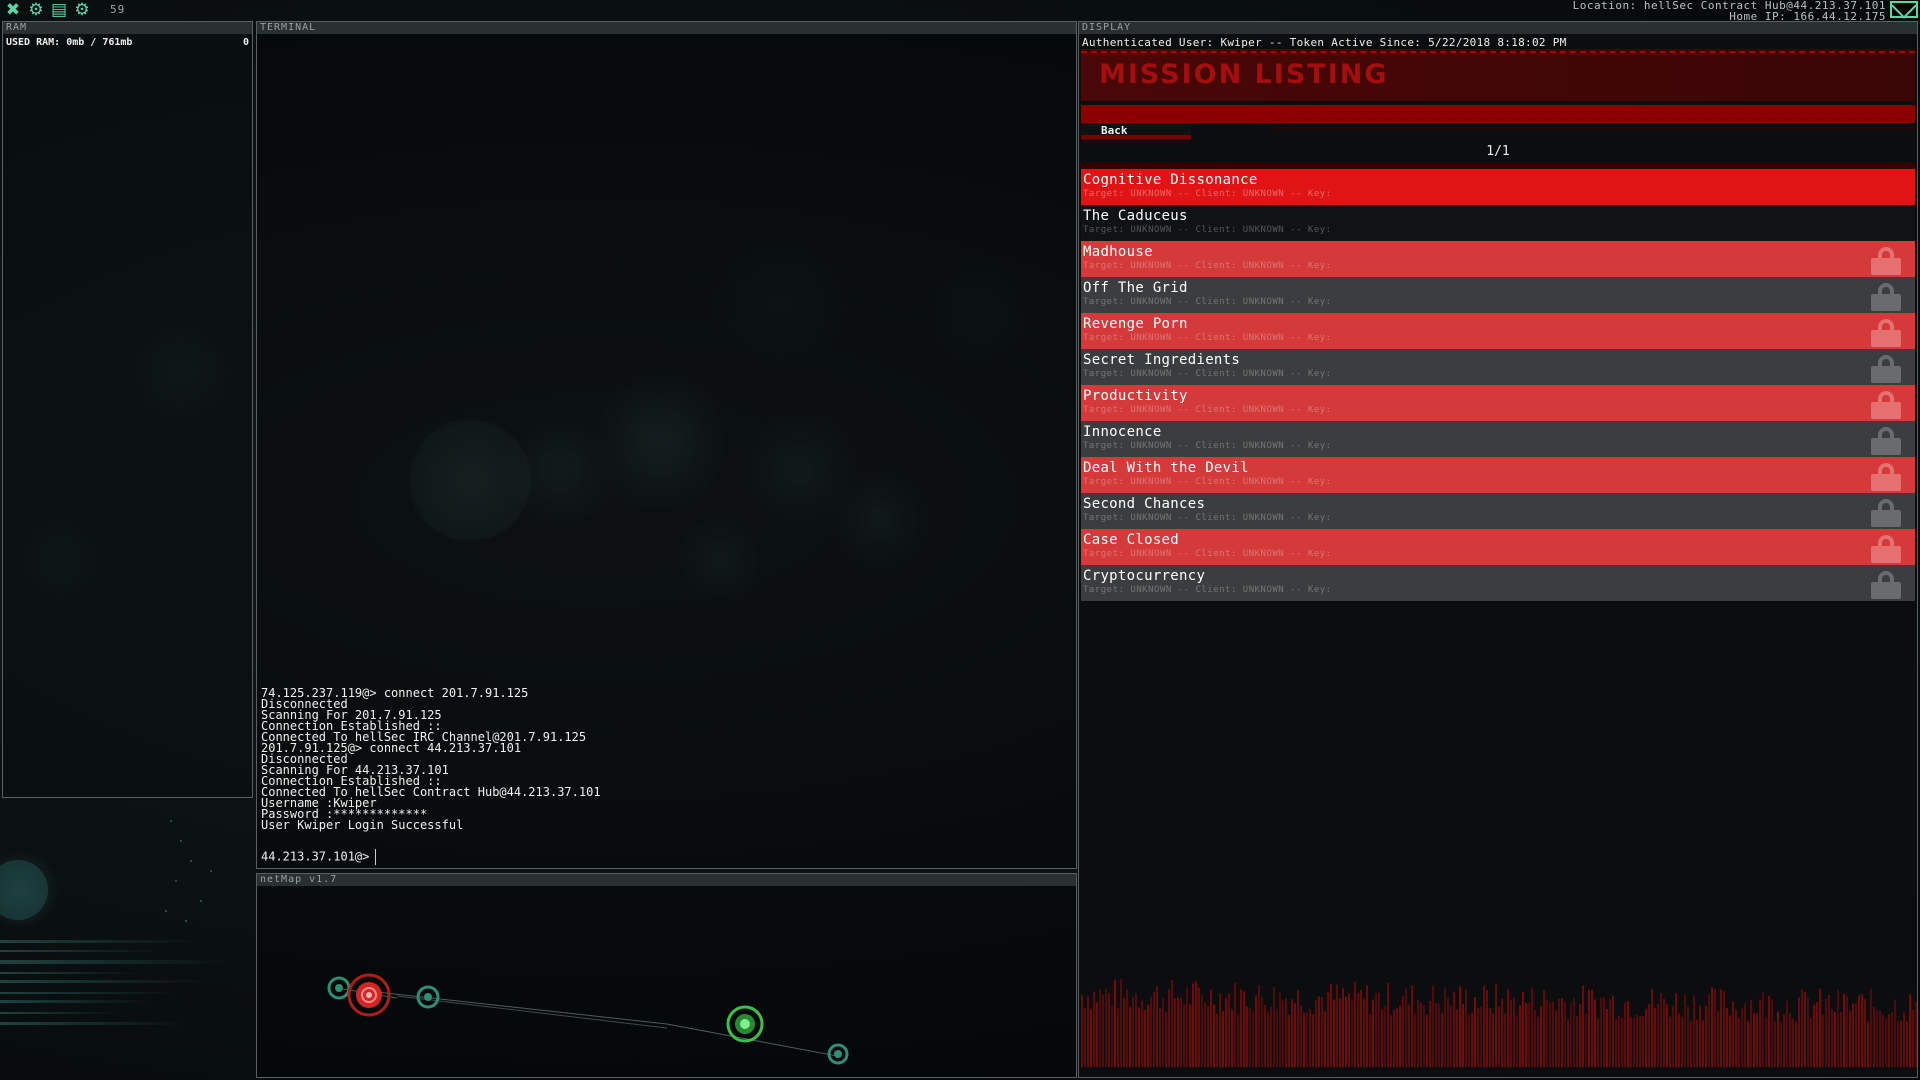  What do you see at coordinates (1498, 114) in the screenshot?
I see `header-bar` at bounding box center [1498, 114].